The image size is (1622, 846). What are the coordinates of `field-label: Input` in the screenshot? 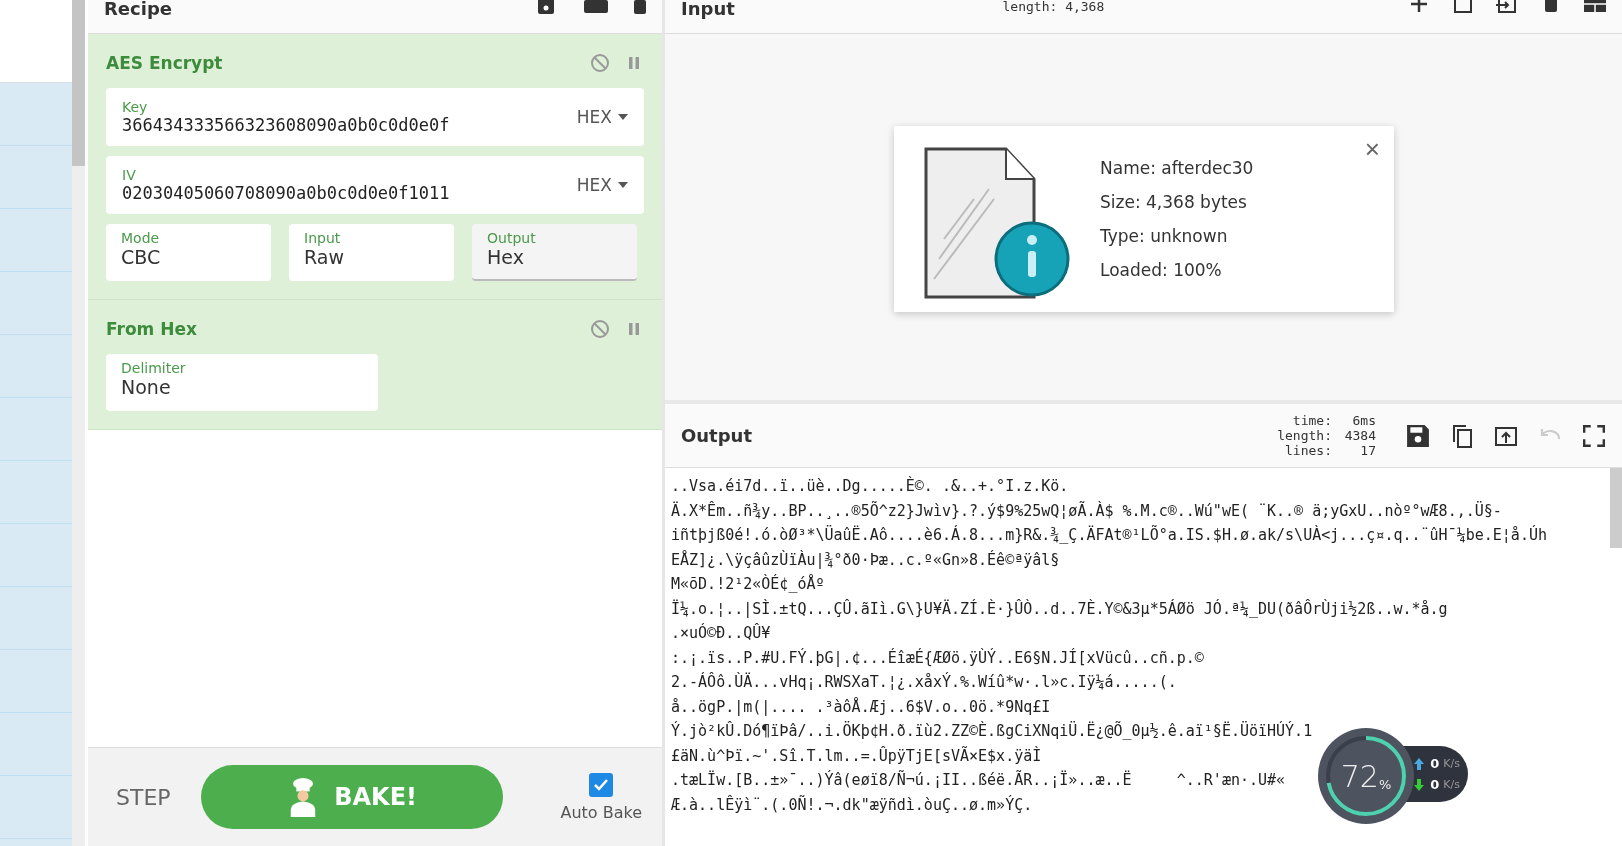 It's located at (323, 238).